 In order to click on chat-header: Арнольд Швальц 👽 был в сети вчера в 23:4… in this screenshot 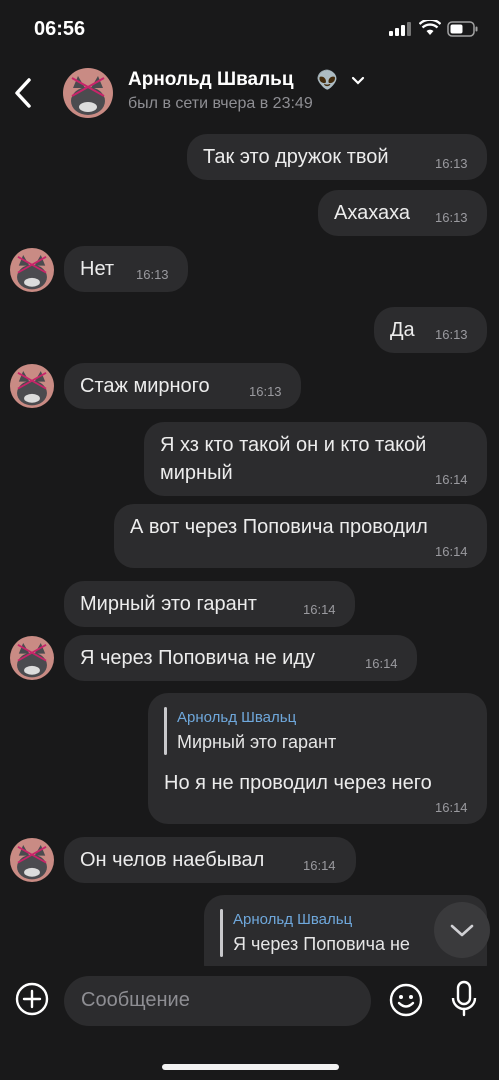, I will do `click(249, 95)`.